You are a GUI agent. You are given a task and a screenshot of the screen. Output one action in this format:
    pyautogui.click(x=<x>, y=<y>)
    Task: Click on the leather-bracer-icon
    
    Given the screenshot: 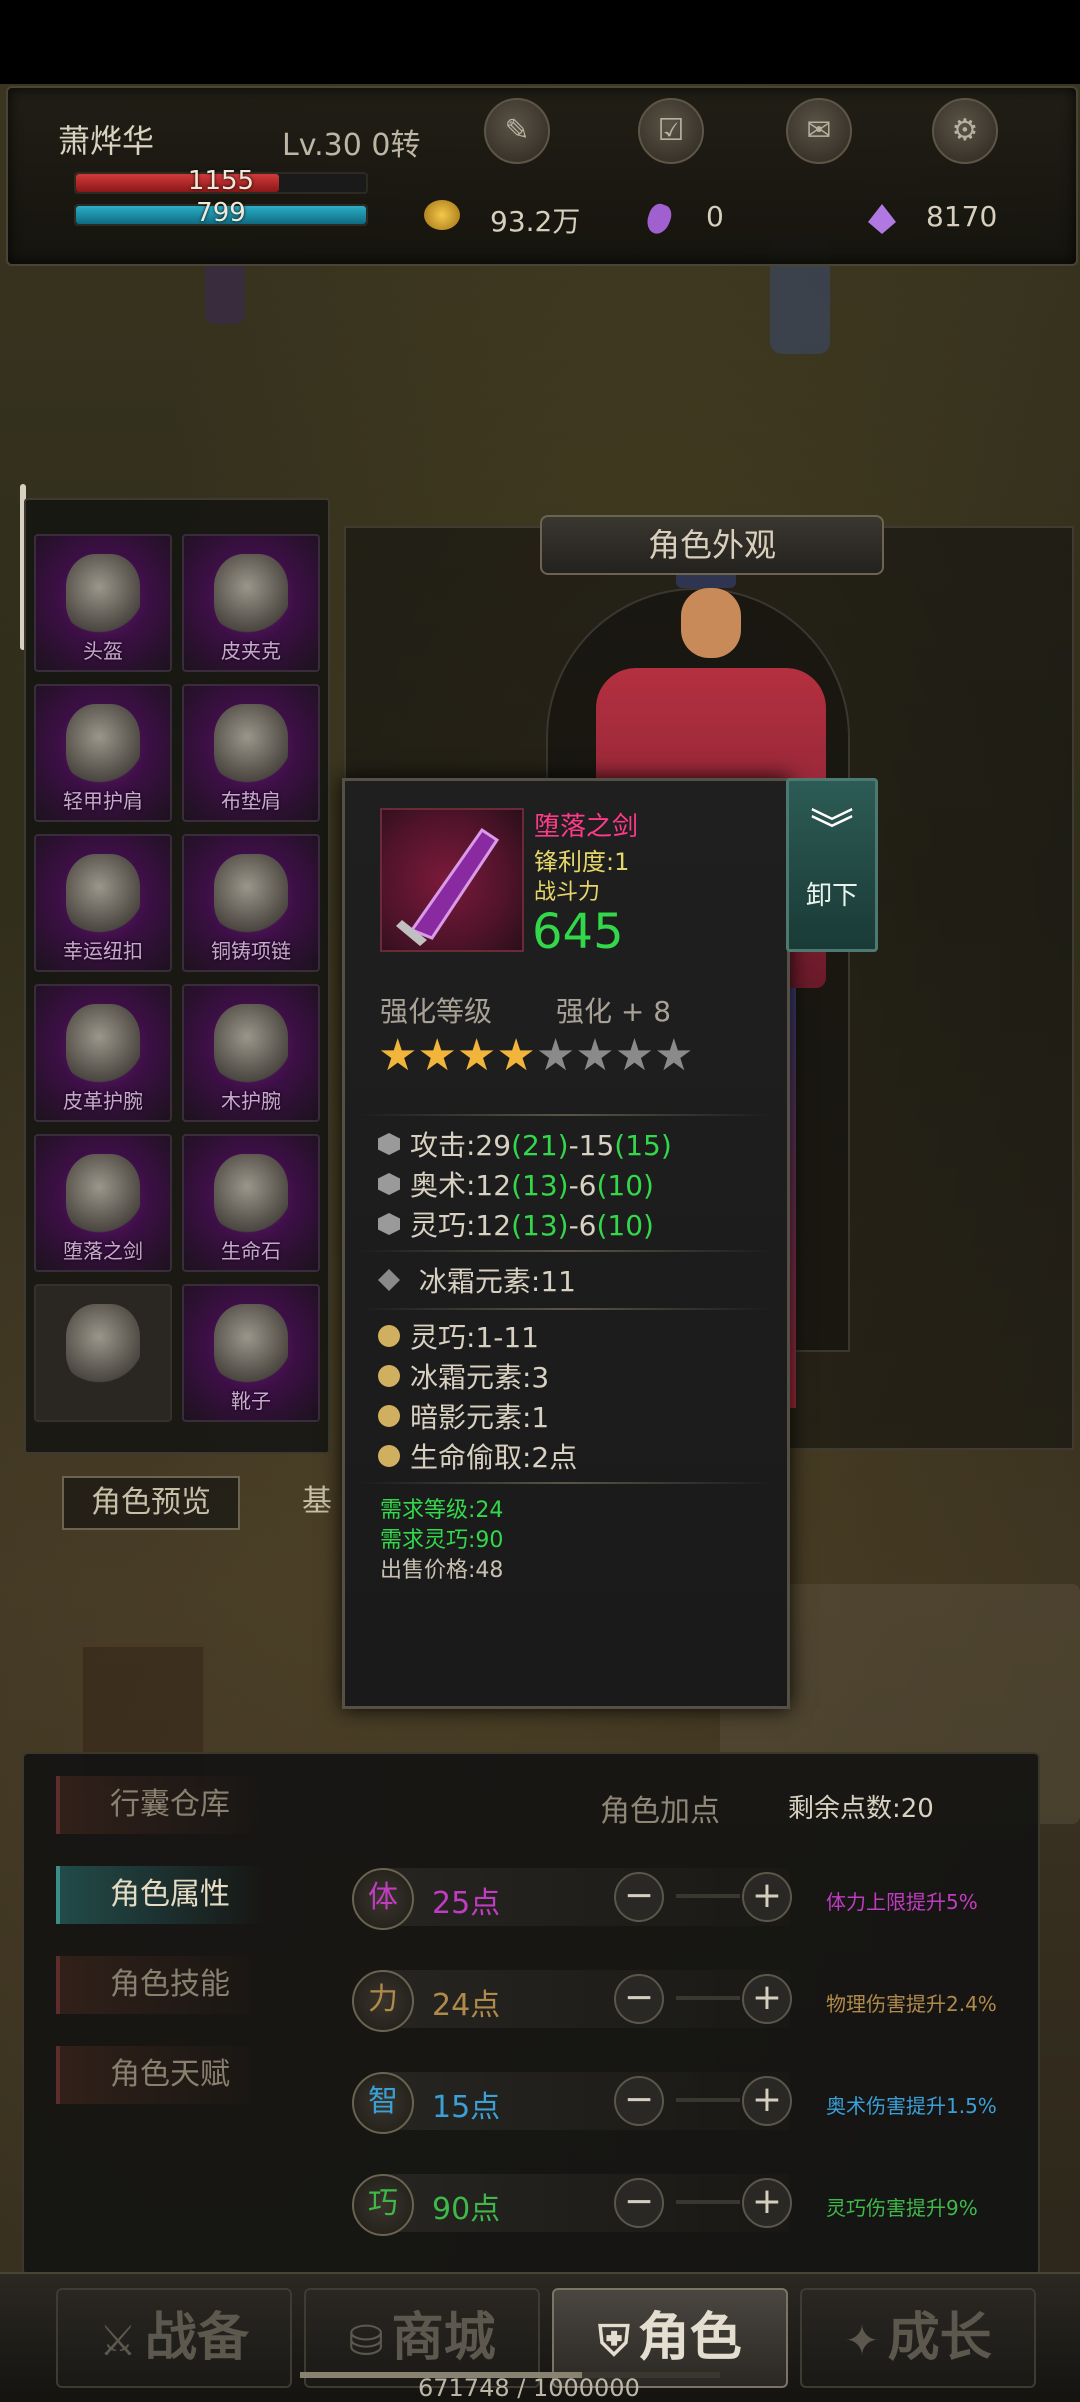 What is the action you would take?
    pyautogui.click(x=103, y=1045)
    